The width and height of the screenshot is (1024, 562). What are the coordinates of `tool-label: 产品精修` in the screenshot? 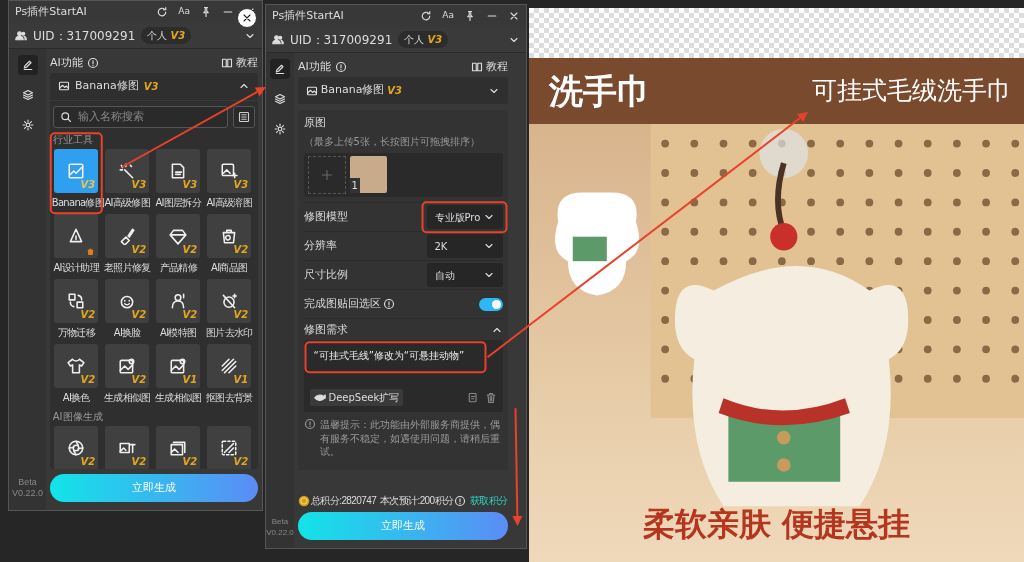 It's located at (178, 268).